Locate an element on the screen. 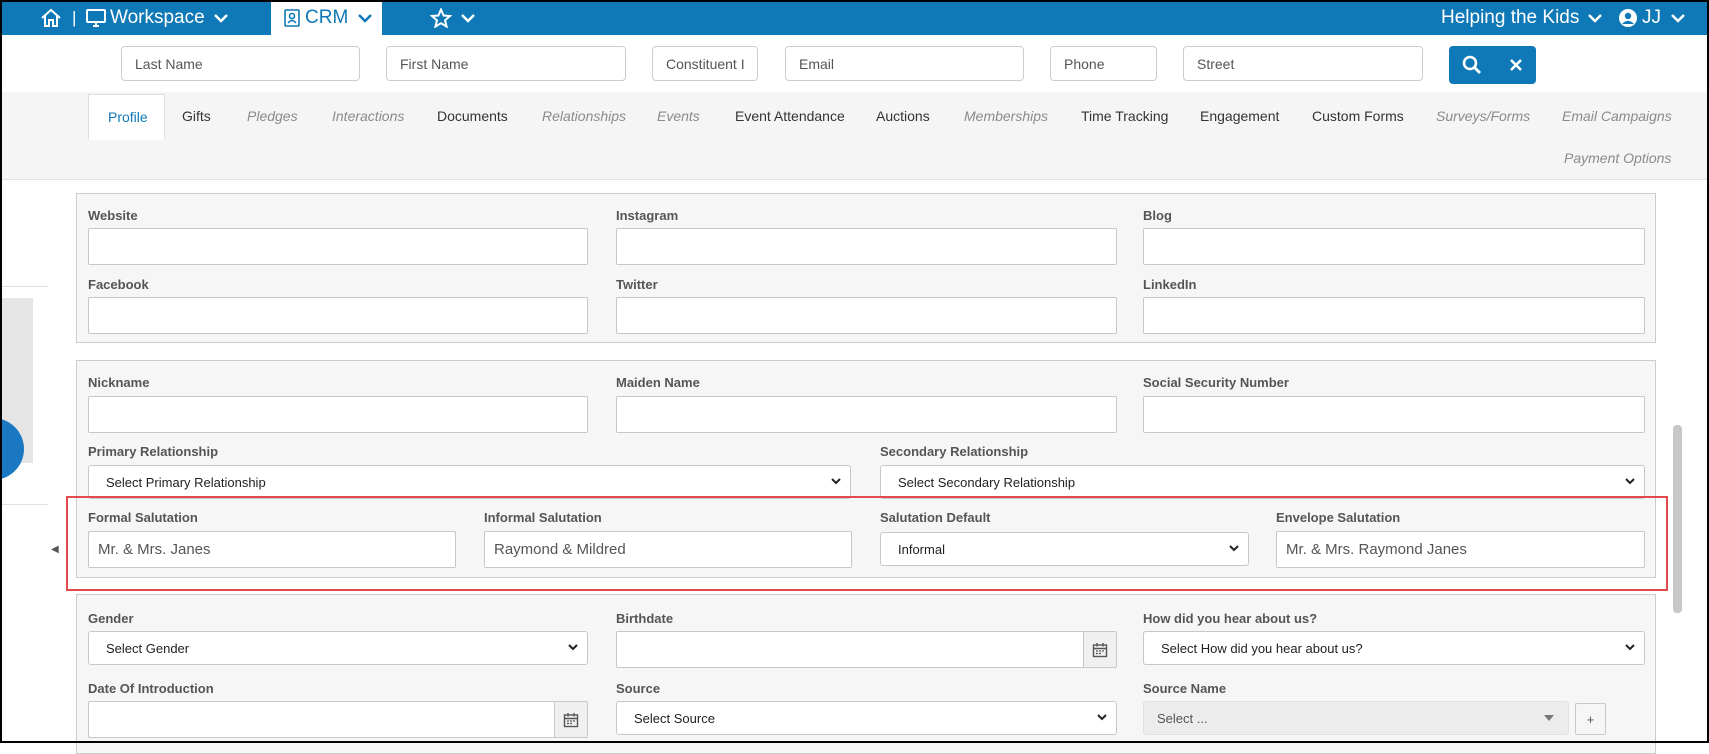 This screenshot has width=1709, height=754. tab-time-tracking: Time Tracking is located at coordinates (1124, 116).